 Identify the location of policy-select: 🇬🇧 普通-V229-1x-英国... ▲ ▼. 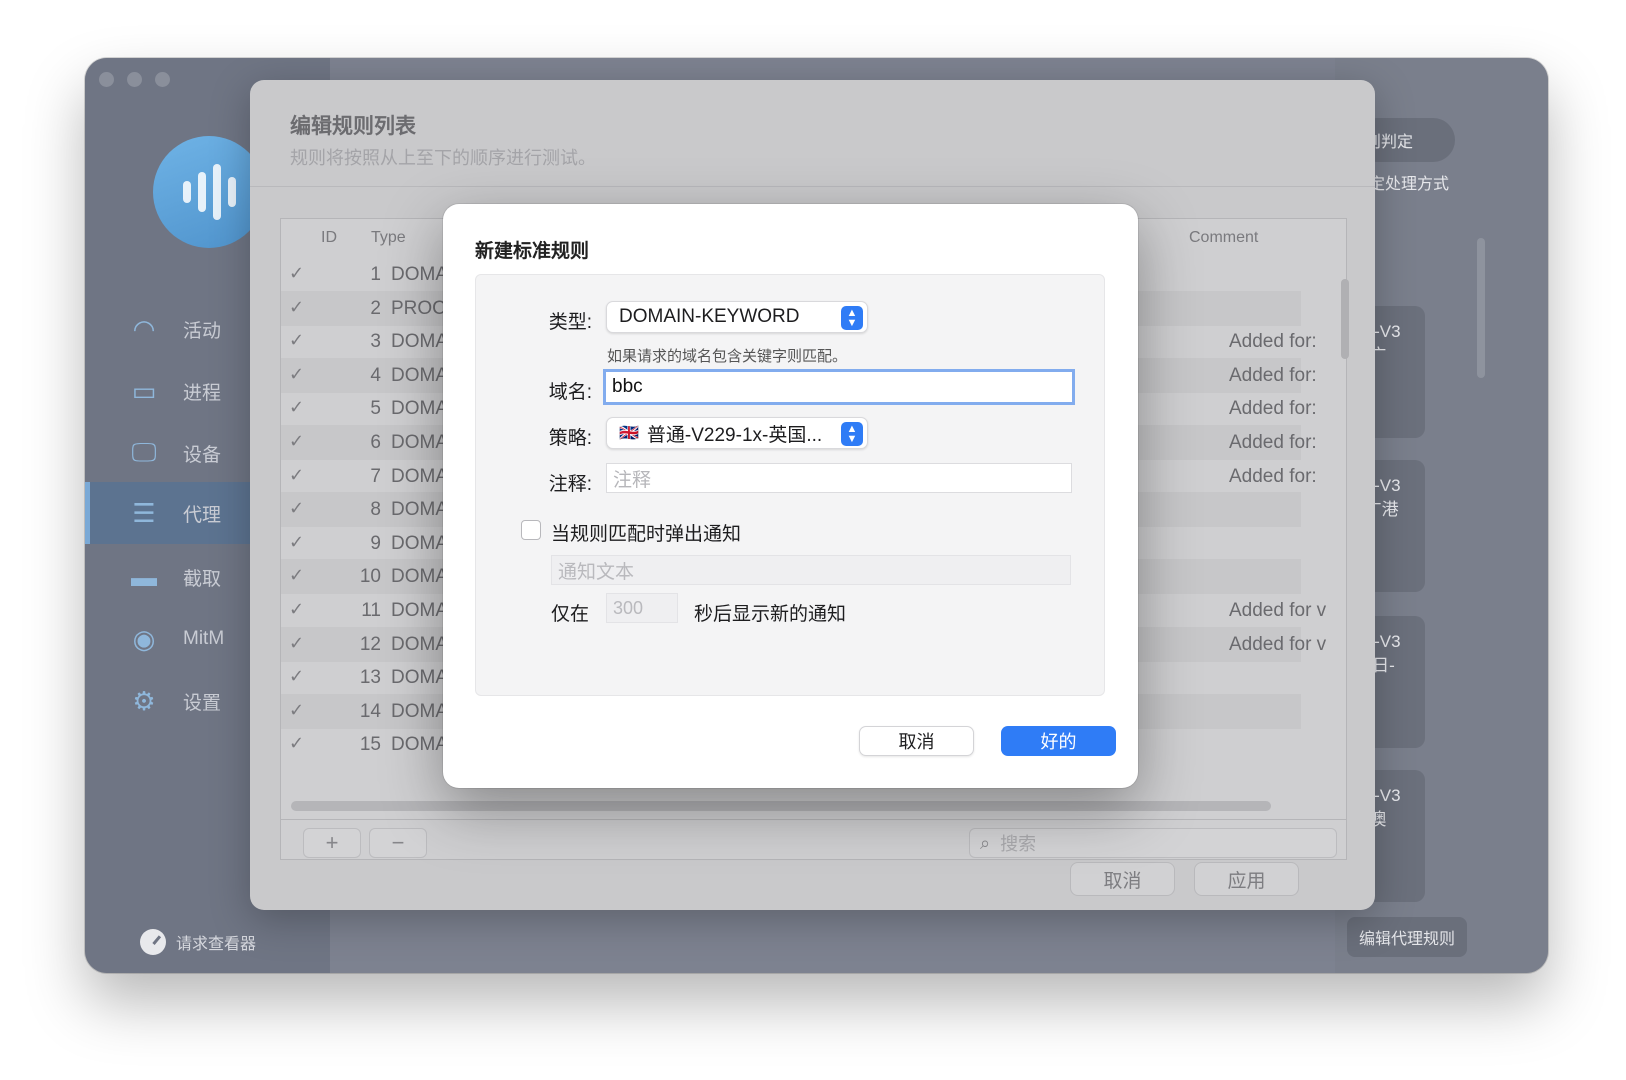
(737, 433).